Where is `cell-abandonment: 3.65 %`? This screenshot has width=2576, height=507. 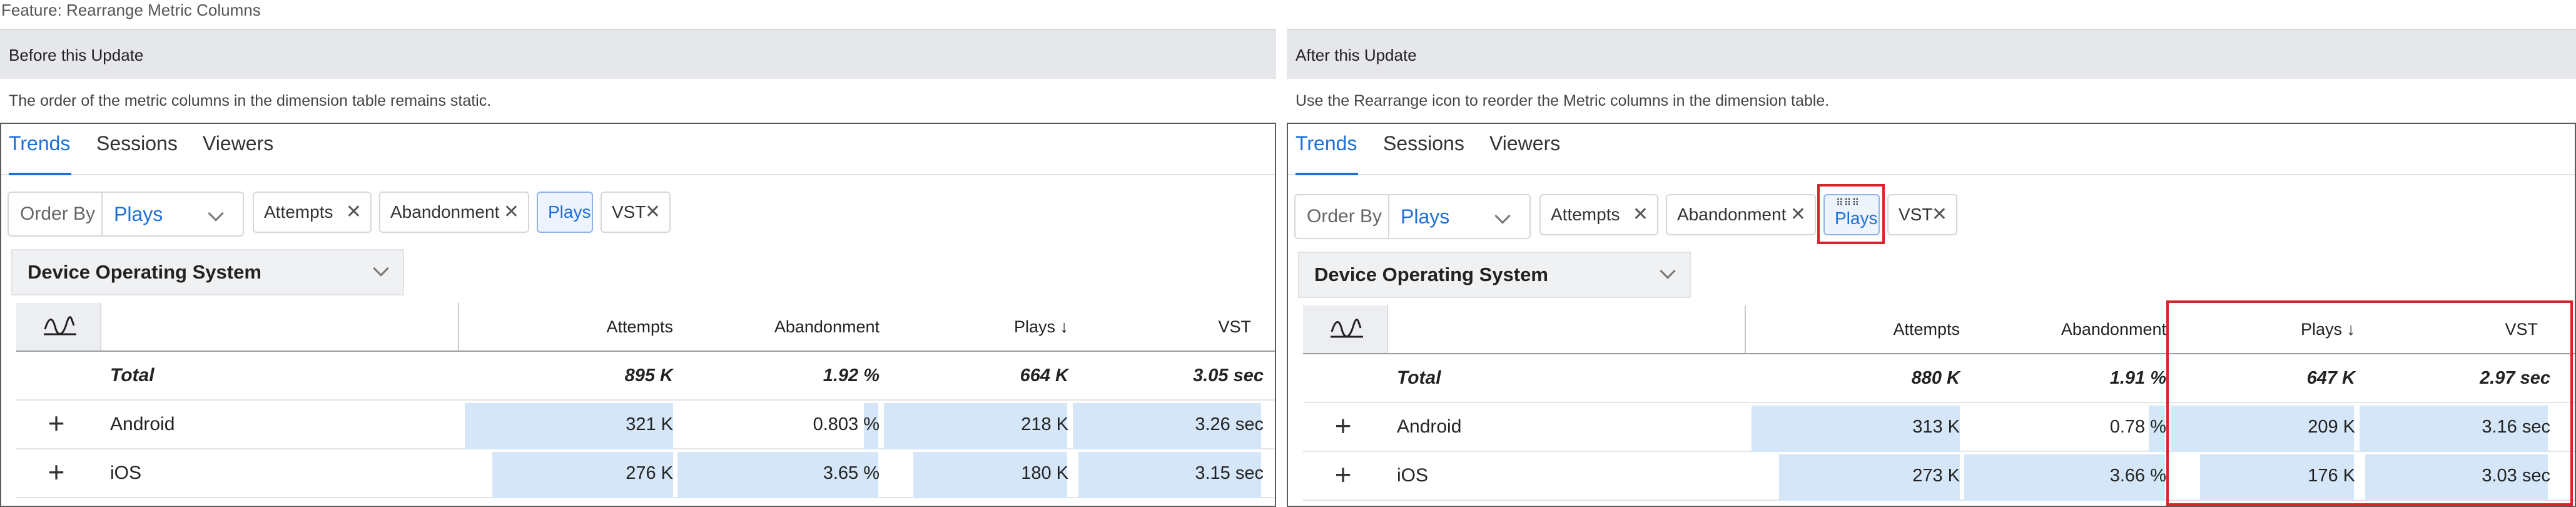
cell-abandonment: 3.65 % is located at coordinates (851, 473).